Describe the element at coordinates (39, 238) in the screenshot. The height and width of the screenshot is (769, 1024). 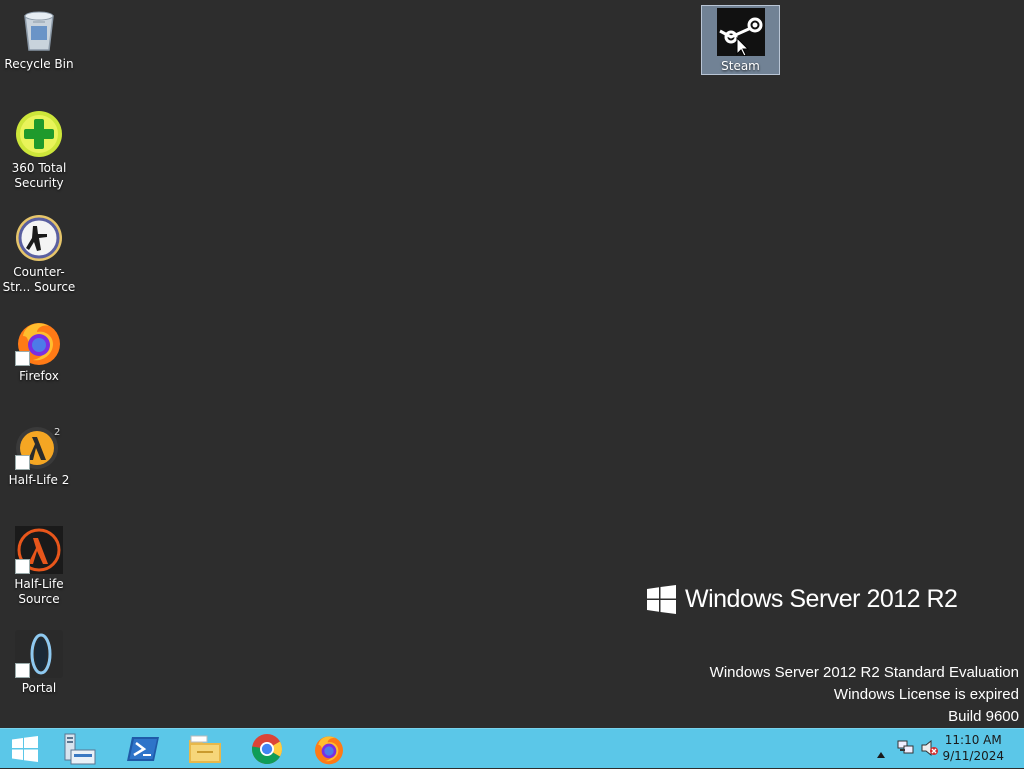
I see `counter-strike-source-icon` at that location.